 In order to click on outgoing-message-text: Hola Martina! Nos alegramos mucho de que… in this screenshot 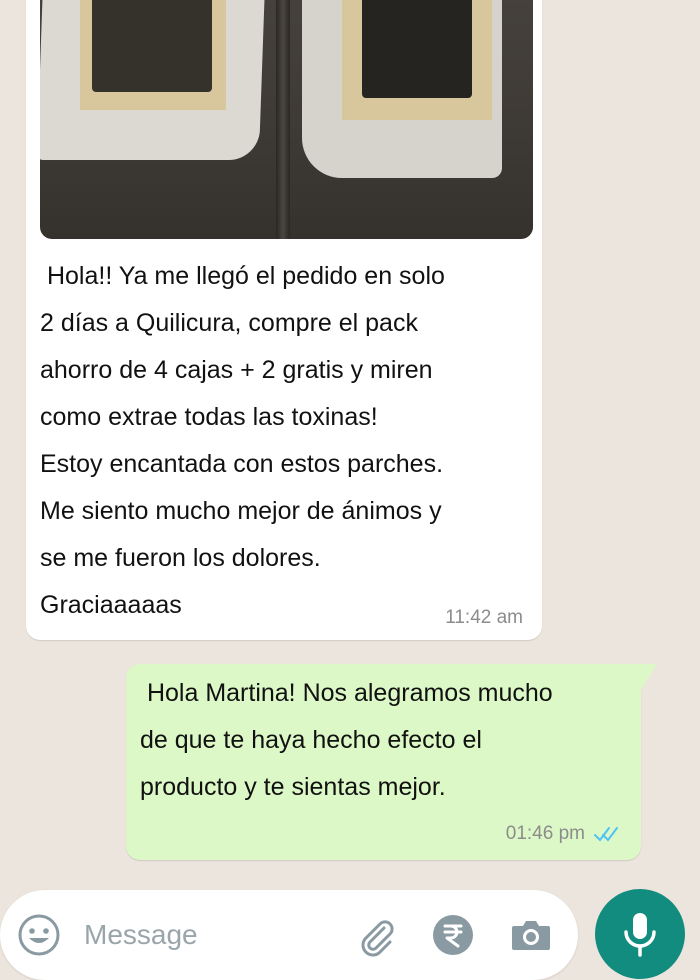, I will do `click(346, 740)`.